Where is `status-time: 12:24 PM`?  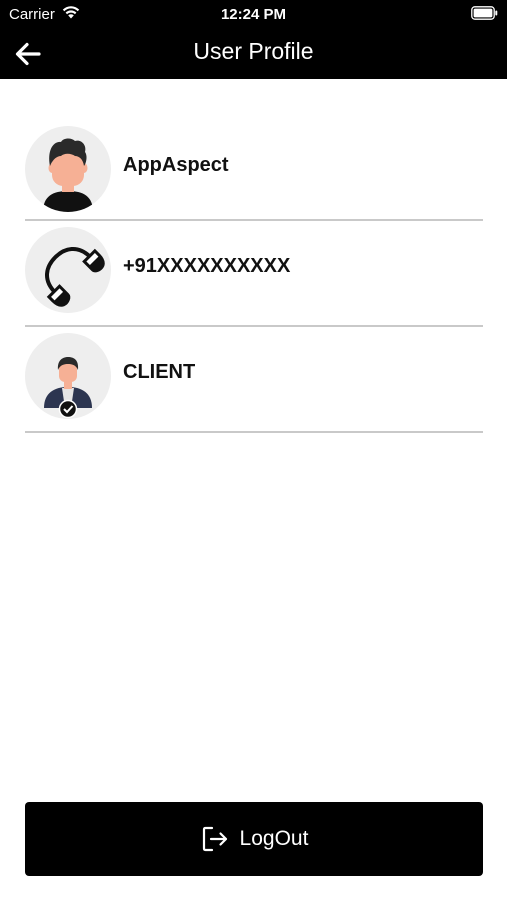
status-time: 12:24 PM is located at coordinates (253, 14).